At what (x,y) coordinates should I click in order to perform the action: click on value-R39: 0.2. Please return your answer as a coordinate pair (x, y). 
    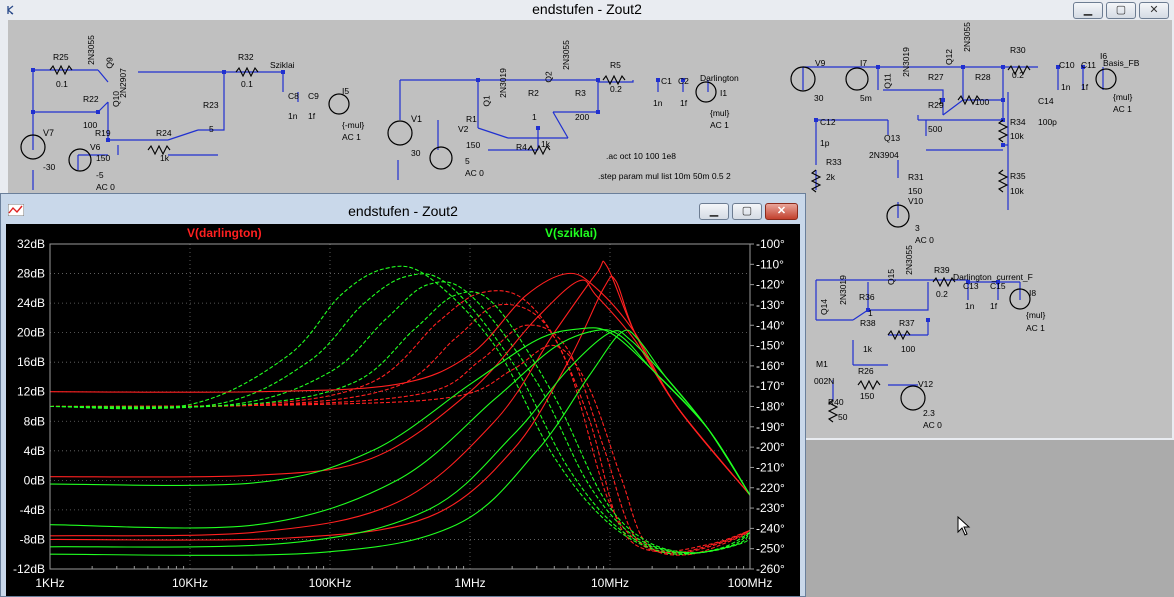
    Looking at the image, I should click on (942, 294).